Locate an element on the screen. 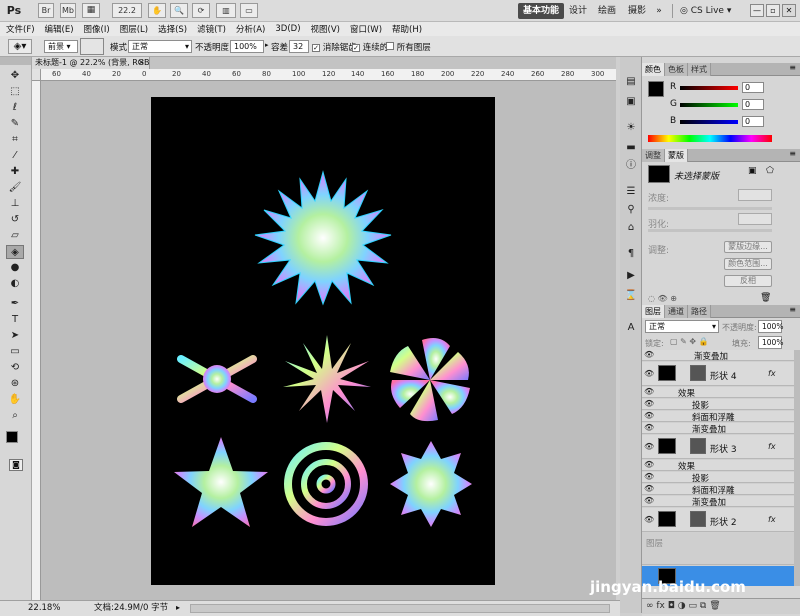  3d-rotate-icon: ⟲ is located at coordinates (15, 368).